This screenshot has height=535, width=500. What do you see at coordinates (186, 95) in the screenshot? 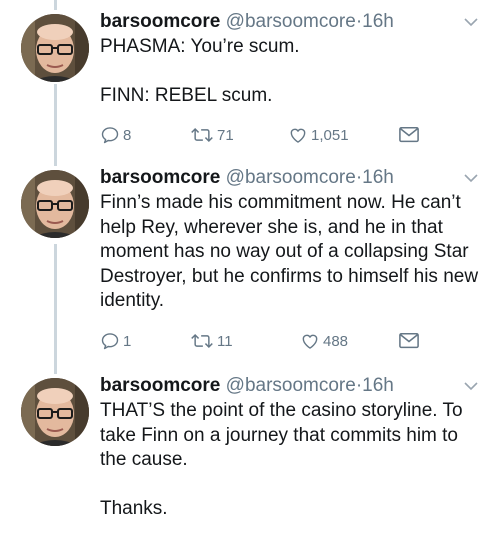
I see `tweet-paragraph: FINN: REBEL scum.` at bounding box center [186, 95].